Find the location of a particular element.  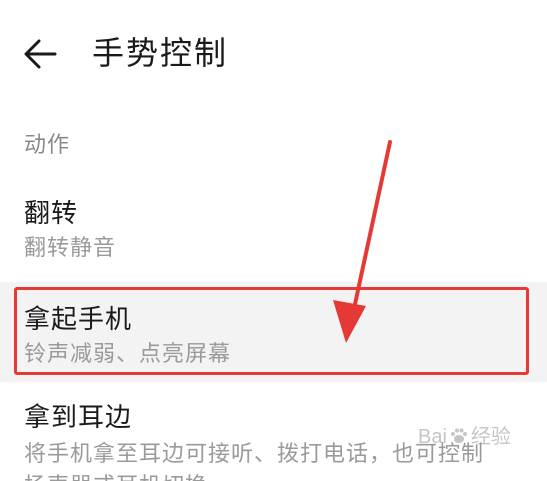

setting-item-title: 拿到耳边 is located at coordinates (78, 418).